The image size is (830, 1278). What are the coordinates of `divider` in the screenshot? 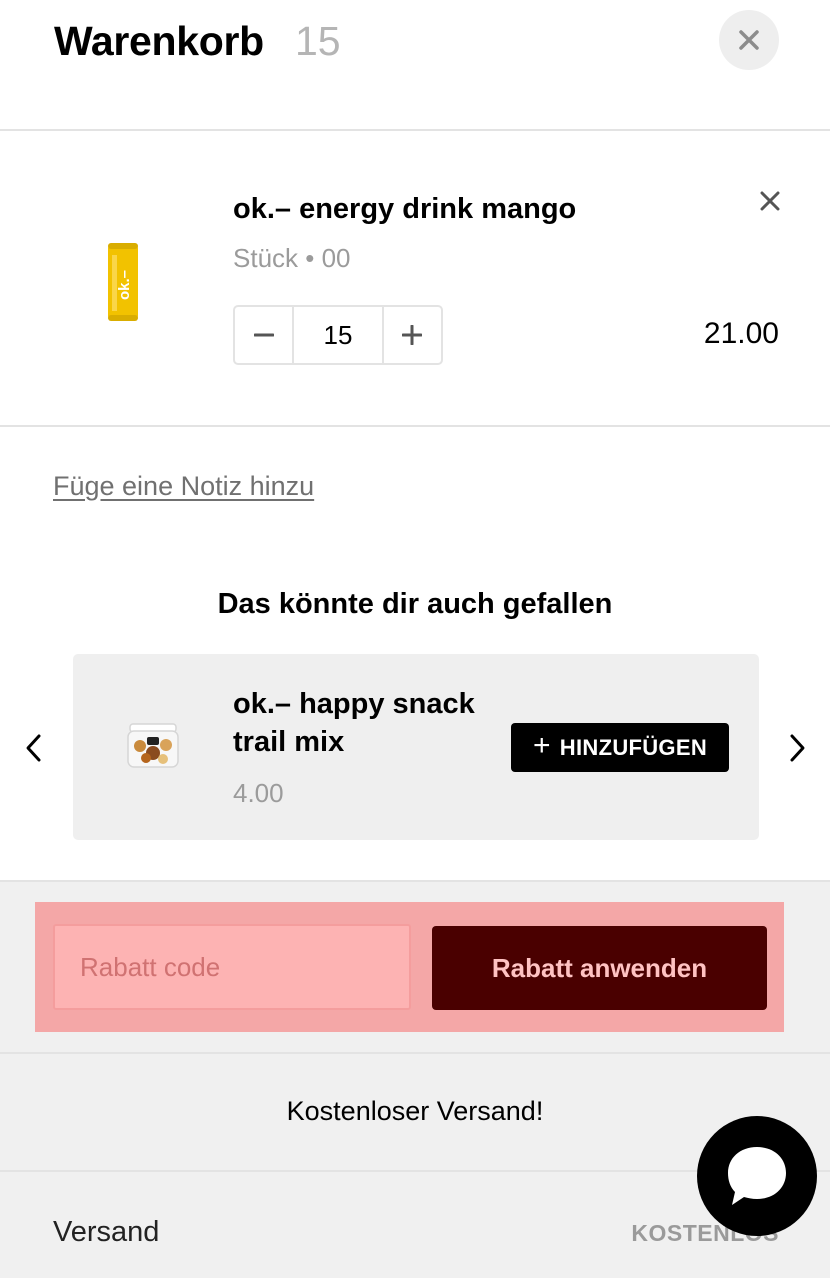 It's located at (415, 1053).